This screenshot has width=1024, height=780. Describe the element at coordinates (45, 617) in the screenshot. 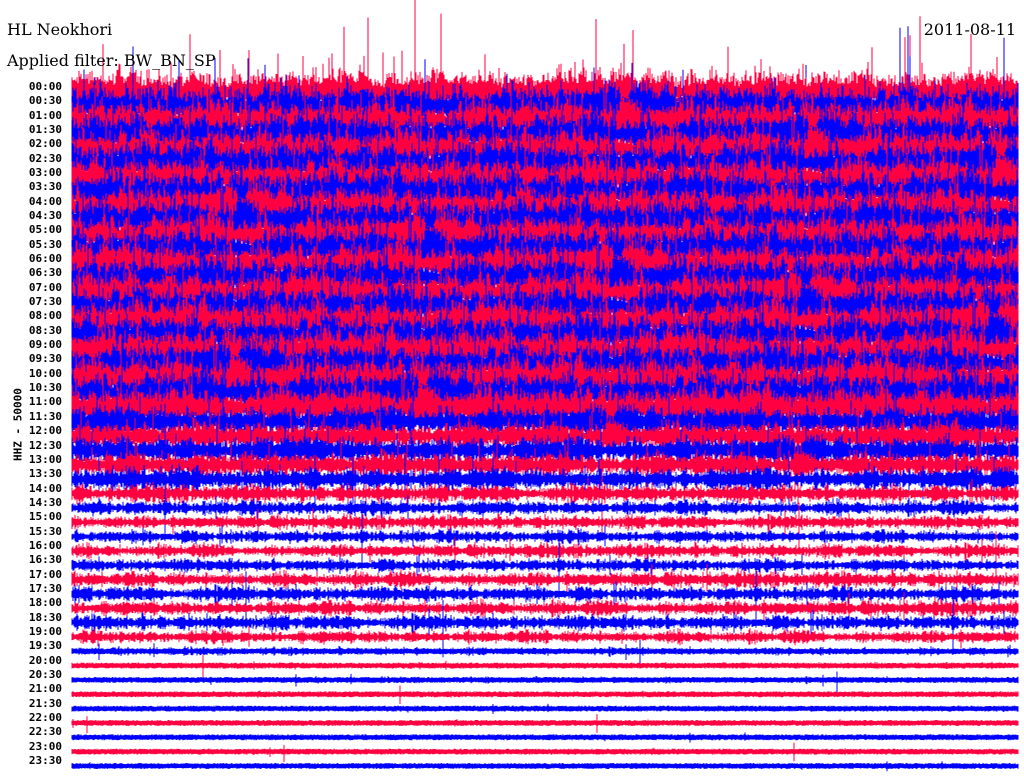

I see `time-label: 18:30` at that location.